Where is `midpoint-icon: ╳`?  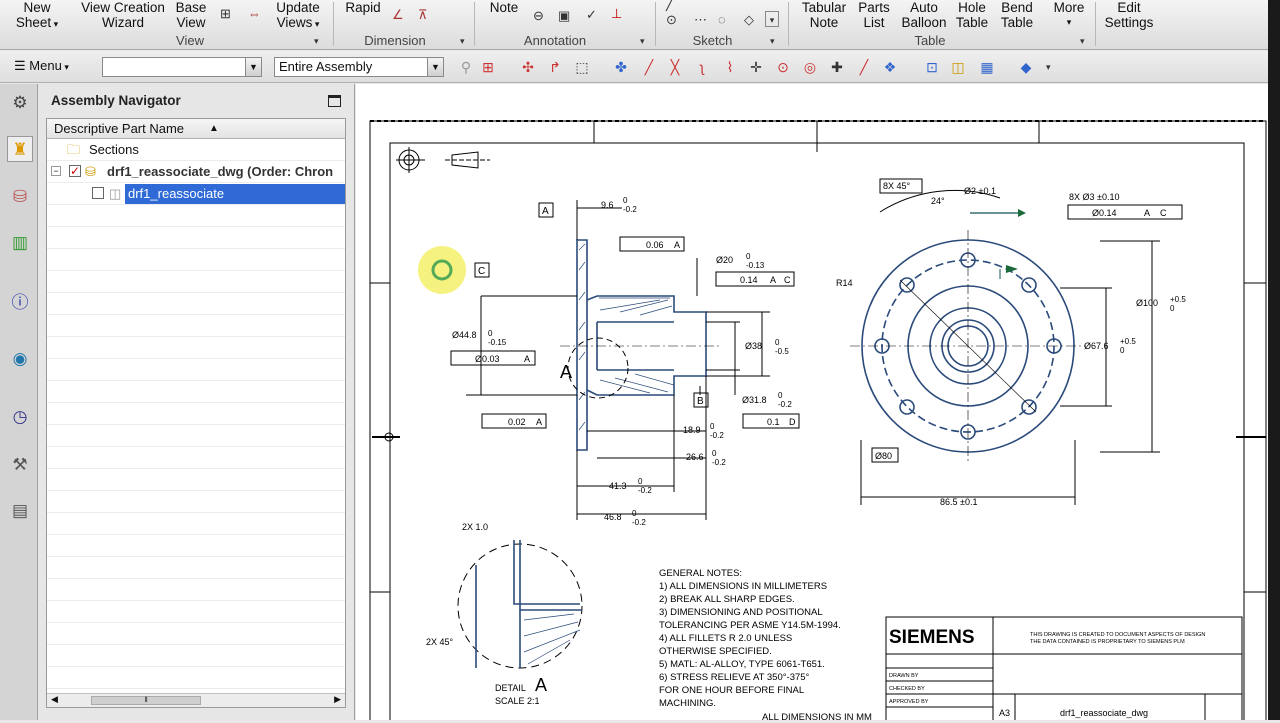 midpoint-icon: ╳ is located at coordinates (675, 67).